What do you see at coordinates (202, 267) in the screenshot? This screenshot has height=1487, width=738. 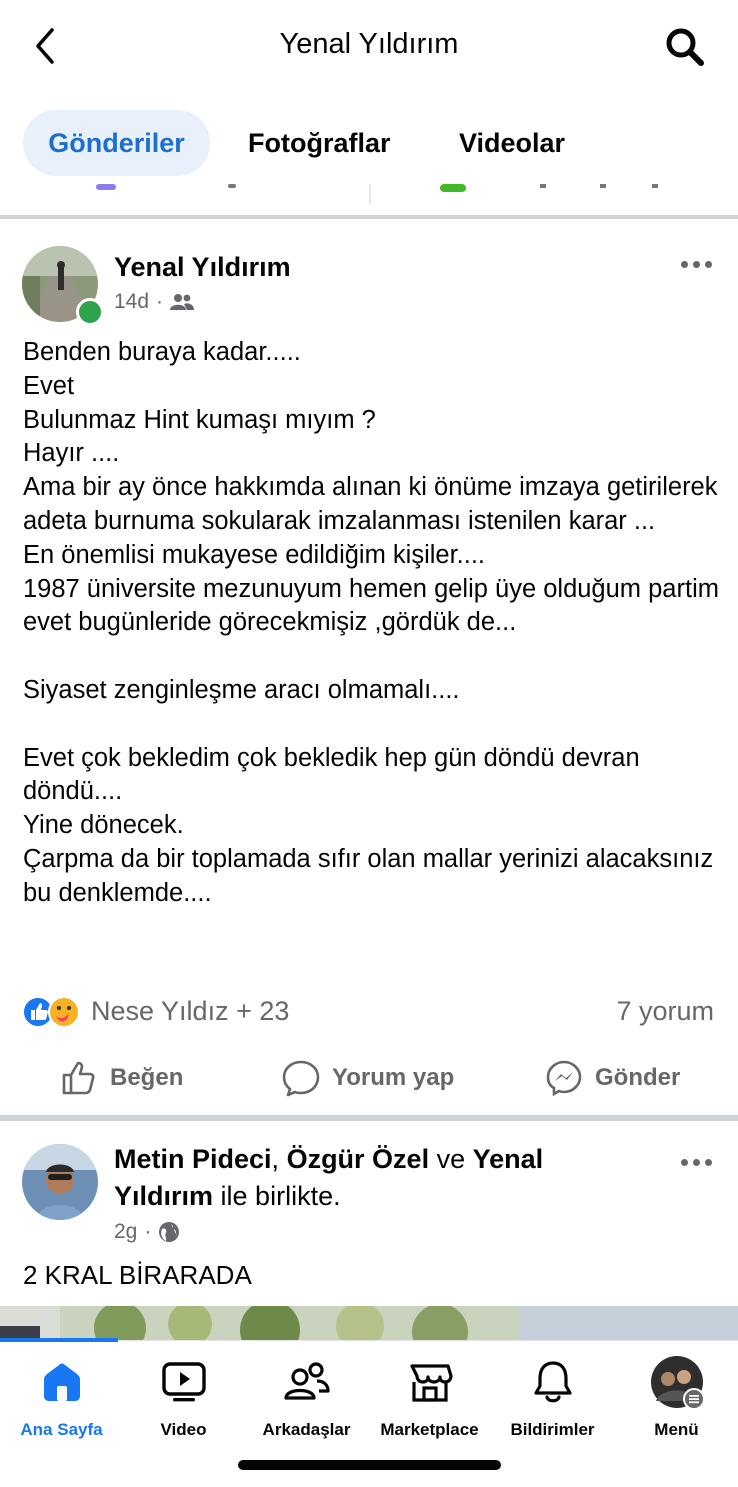 I see `post-author: Yenal Yıldırım` at bounding box center [202, 267].